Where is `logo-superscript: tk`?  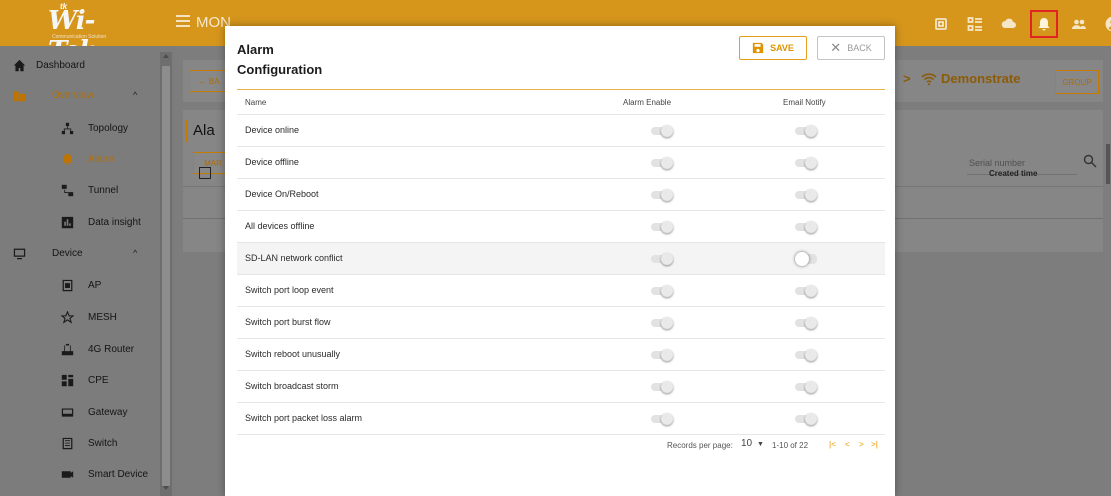 logo-superscript: tk is located at coordinates (64, 6).